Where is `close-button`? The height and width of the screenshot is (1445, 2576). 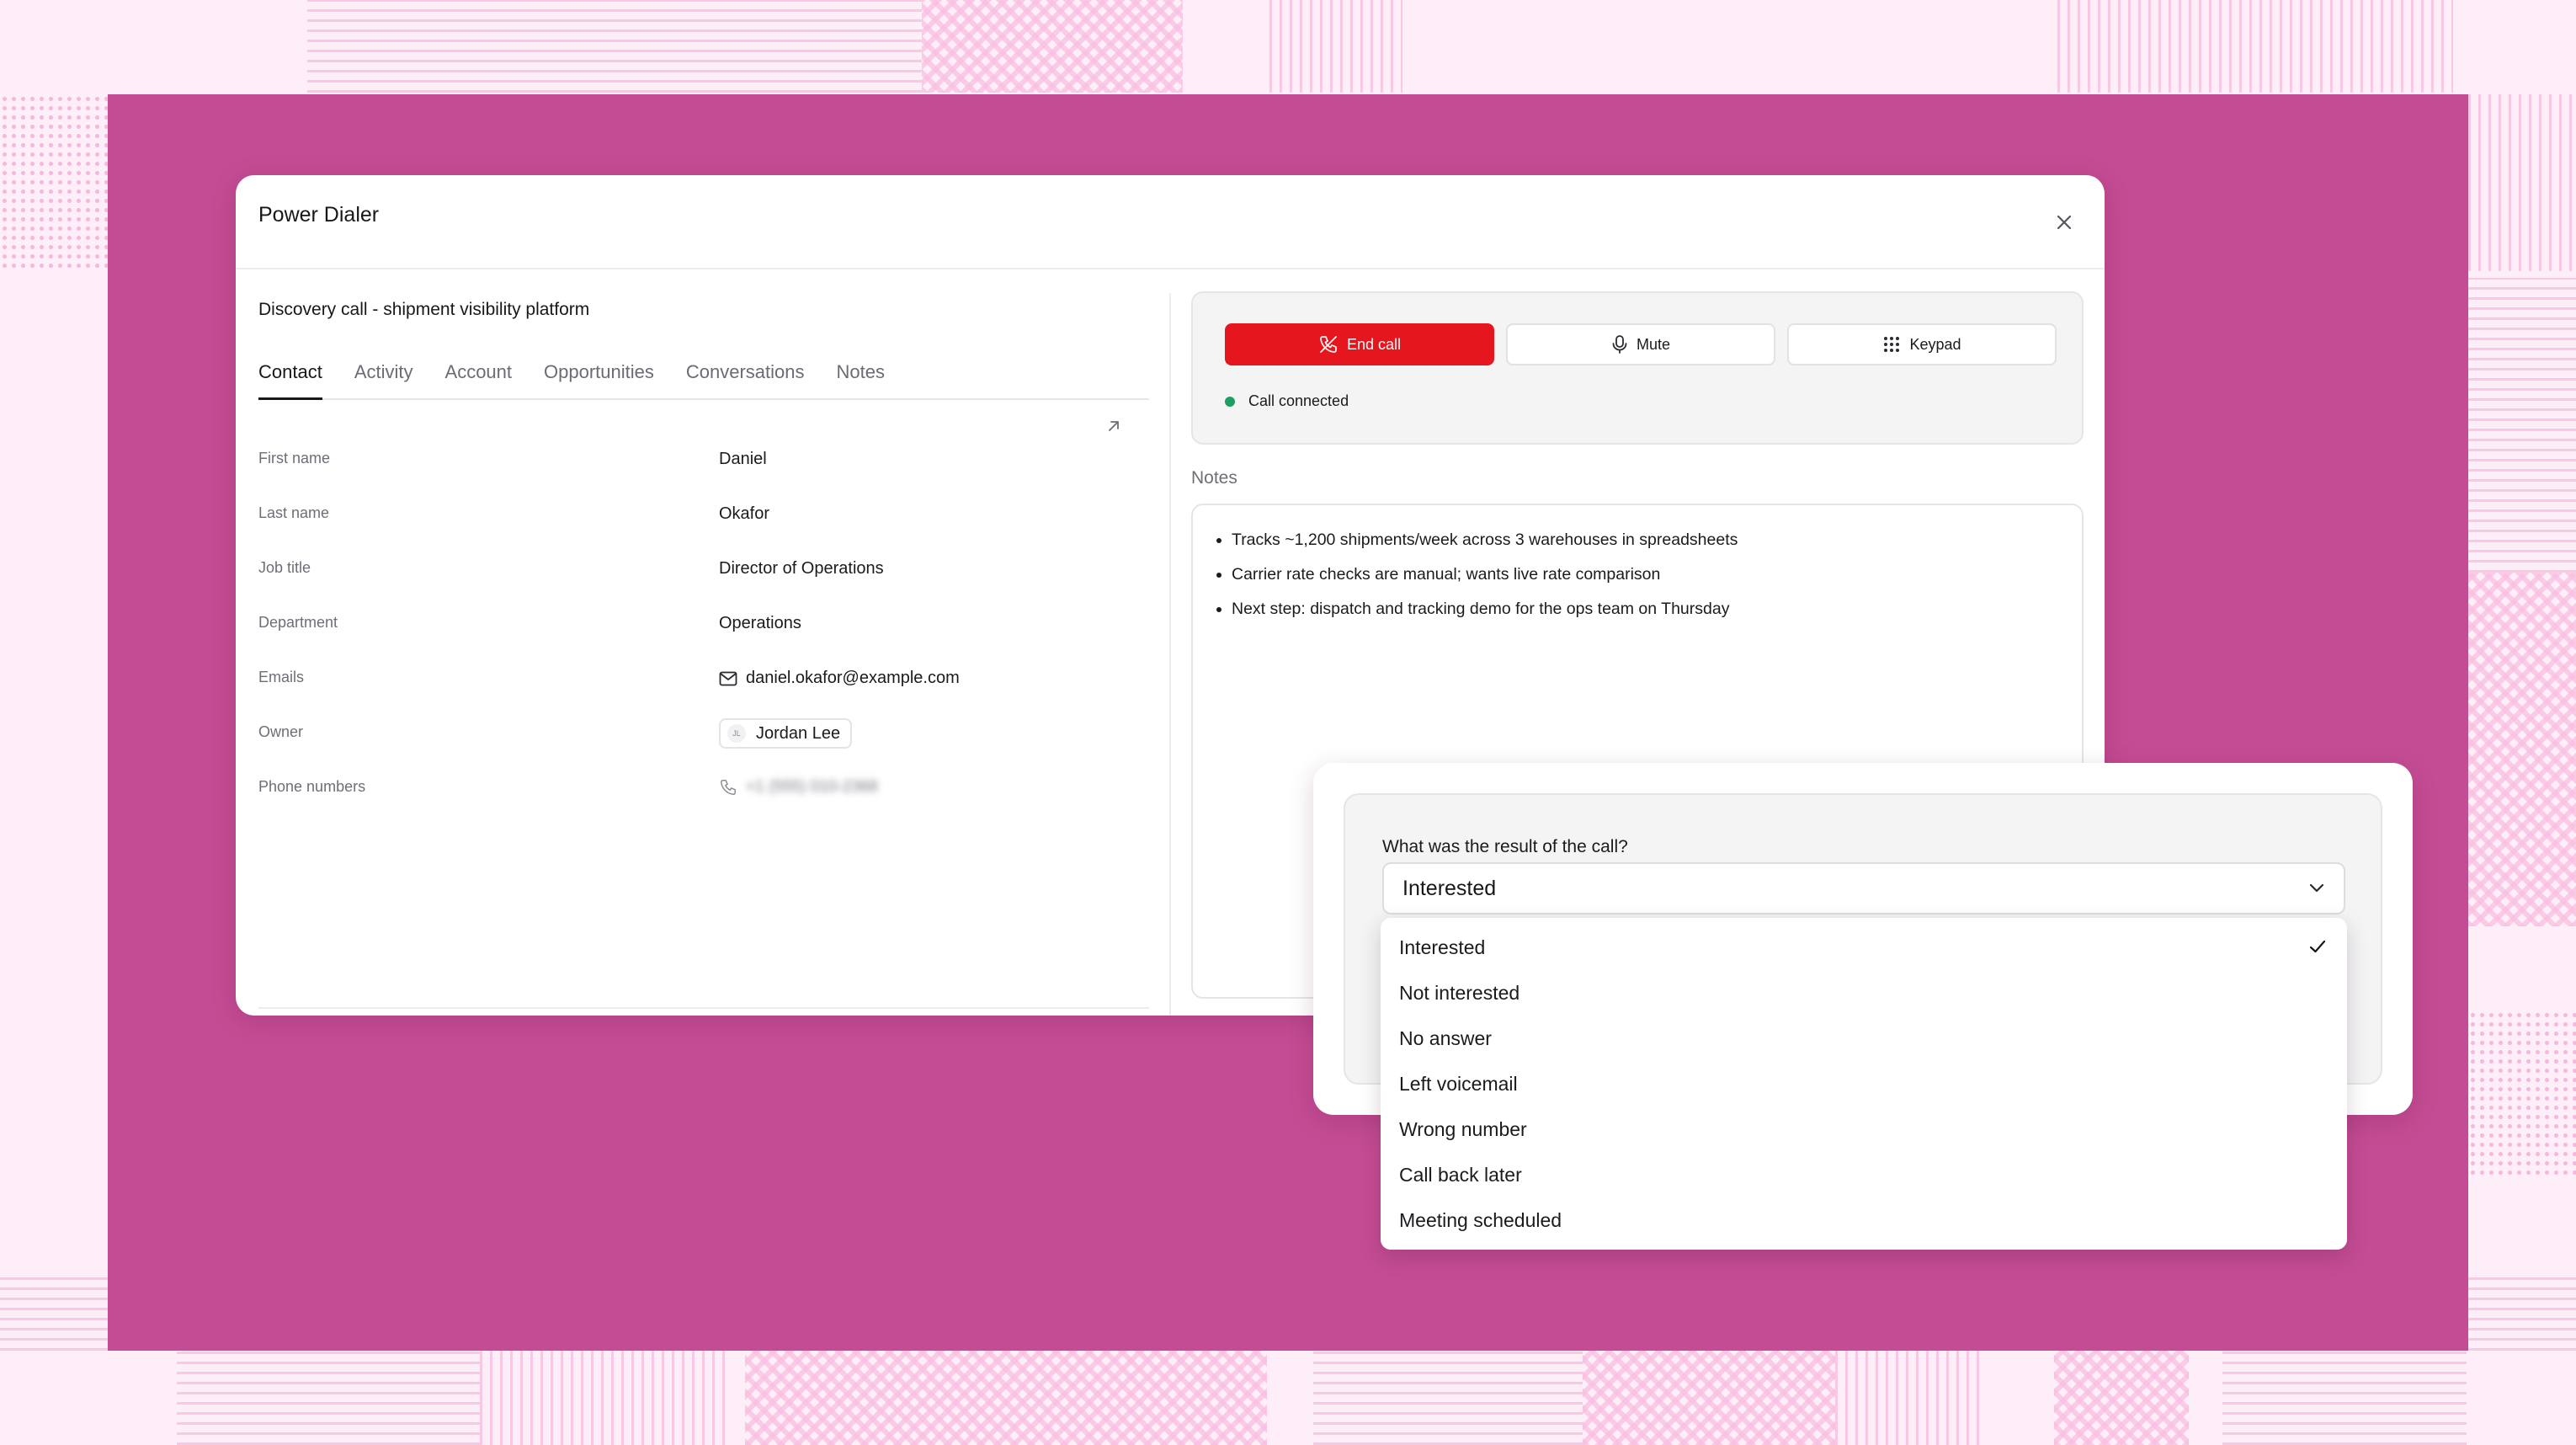 close-button is located at coordinates (2064, 222).